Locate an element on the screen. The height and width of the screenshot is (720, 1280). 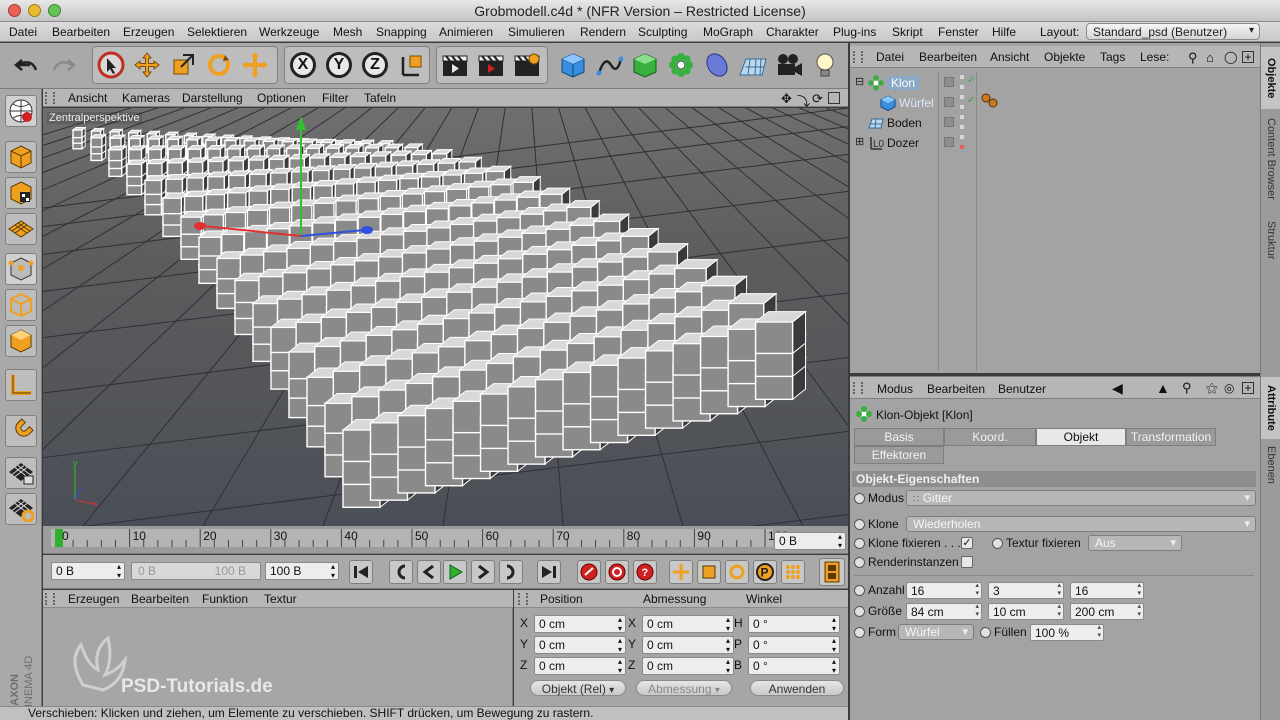
viewport-menu-darstellung: Darstellung is located at coordinates (212, 98).